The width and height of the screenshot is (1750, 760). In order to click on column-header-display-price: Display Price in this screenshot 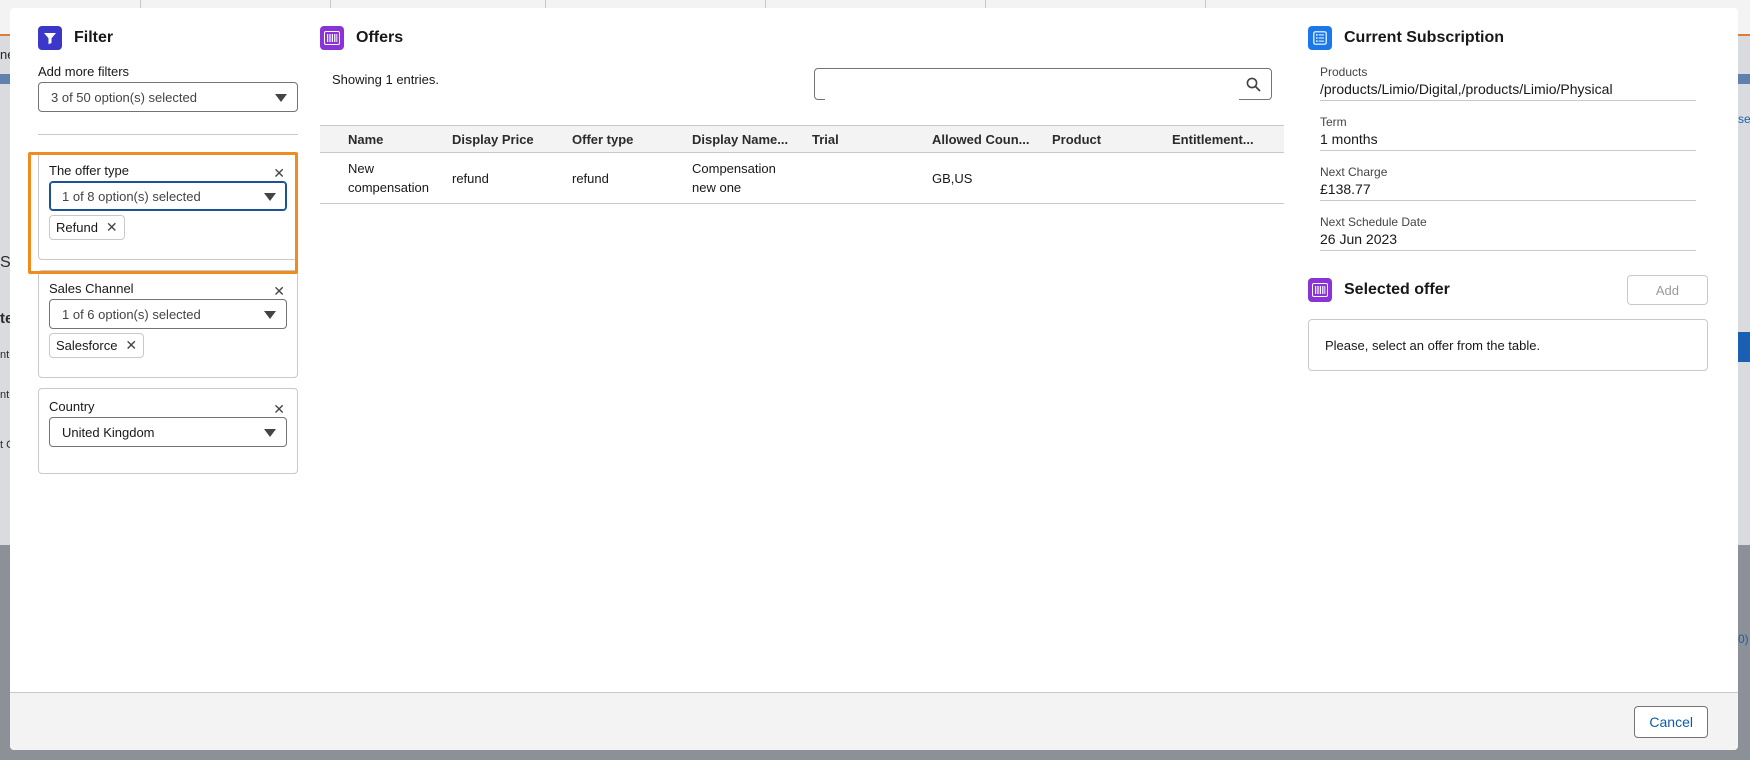, I will do `click(508, 139)`.